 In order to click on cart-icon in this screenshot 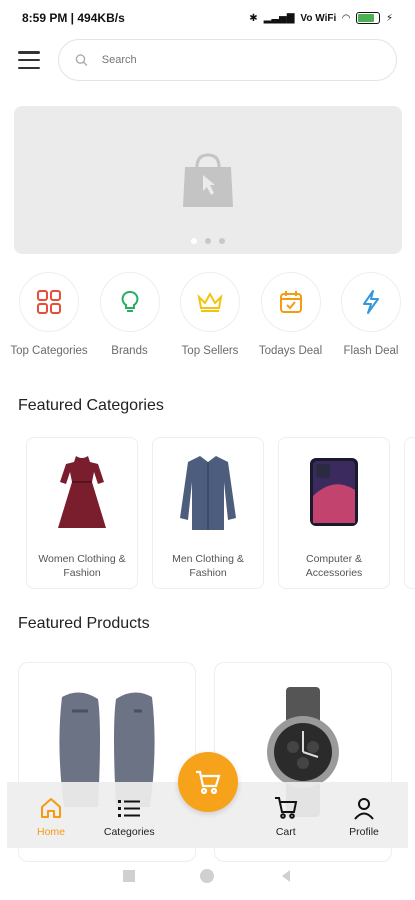, I will do `click(285, 808)`.